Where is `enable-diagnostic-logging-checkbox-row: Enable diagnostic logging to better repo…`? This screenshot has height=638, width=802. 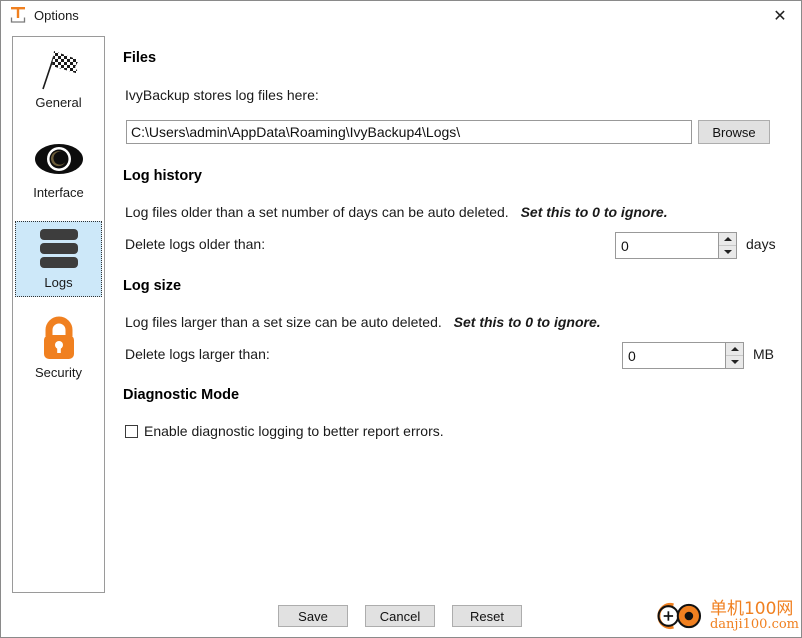 enable-diagnostic-logging-checkbox-row: Enable diagnostic logging to better repo… is located at coordinates (284, 431).